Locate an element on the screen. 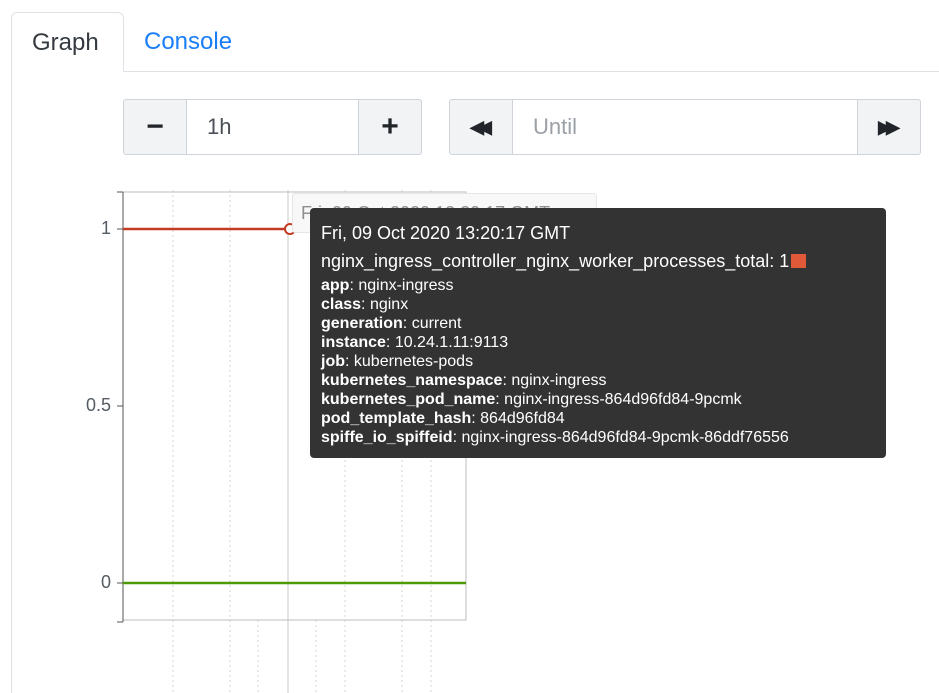 The height and width of the screenshot is (693, 939). label-value: : 10.24.1.11:9113 is located at coordinates (447, 342).